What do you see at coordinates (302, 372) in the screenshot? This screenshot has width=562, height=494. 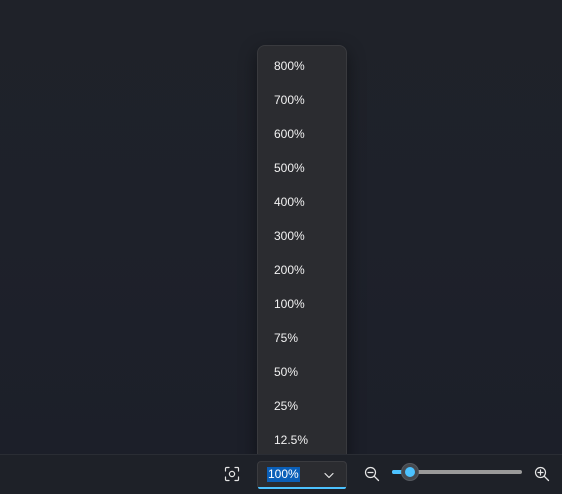 I see `zoom-option-50: 50%` at bounding box center [302, 372].